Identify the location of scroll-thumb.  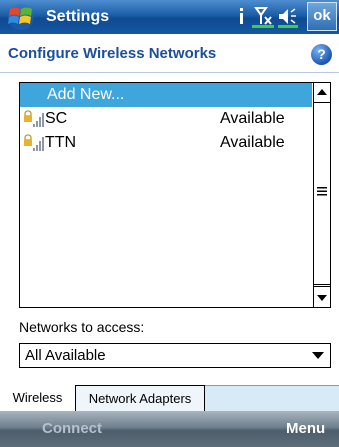
(322, 194).